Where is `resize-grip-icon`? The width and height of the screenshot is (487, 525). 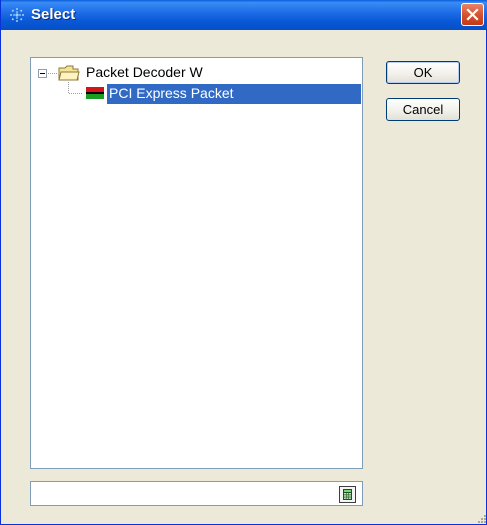
resize-grip-icon is located at coordinates (481, 518).